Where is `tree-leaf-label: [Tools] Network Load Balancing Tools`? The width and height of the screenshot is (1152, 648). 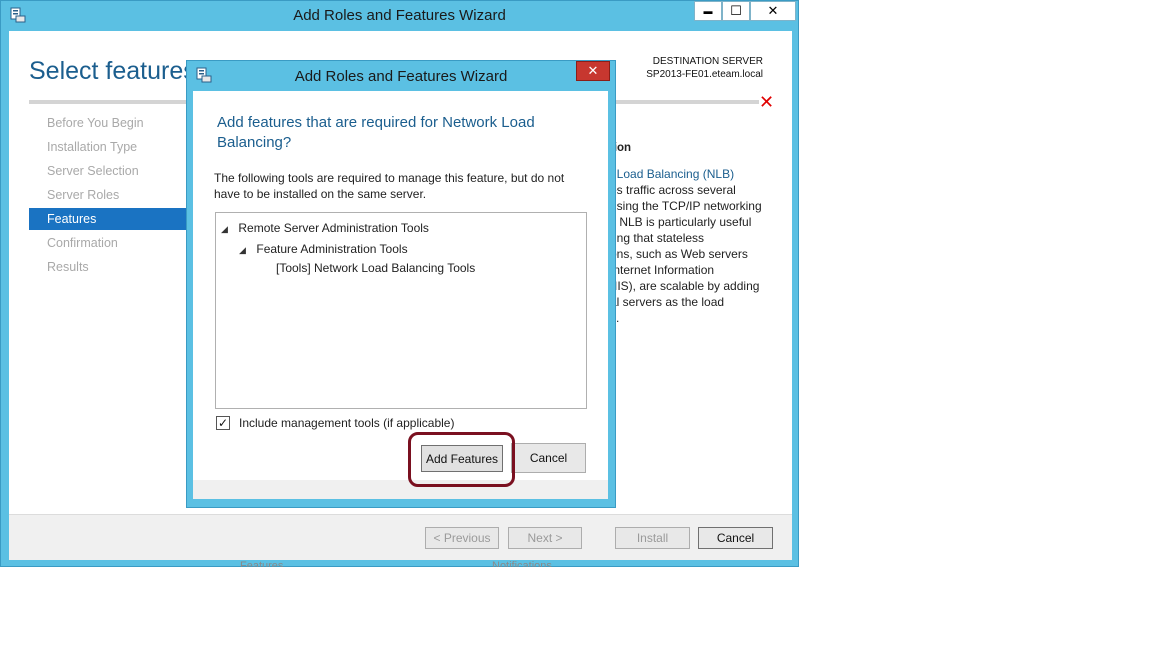
tree-leaf-label: [Tools] Network Load Balancing Tools is located at coordinates (375, 268).